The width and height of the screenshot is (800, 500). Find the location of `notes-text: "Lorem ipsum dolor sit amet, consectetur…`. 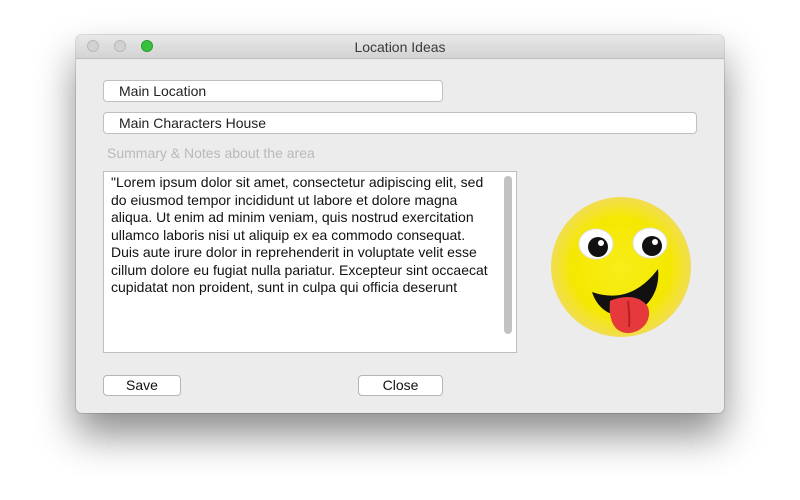

notes-text: "Lorem ipsum dolor sit amet, consectetur… is located at coordinates (299, 234).